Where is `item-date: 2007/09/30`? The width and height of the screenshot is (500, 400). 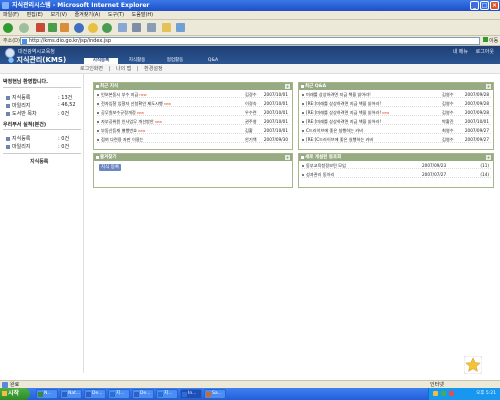 item-date: 2007/09/30 is located at coordinates (275, 139).